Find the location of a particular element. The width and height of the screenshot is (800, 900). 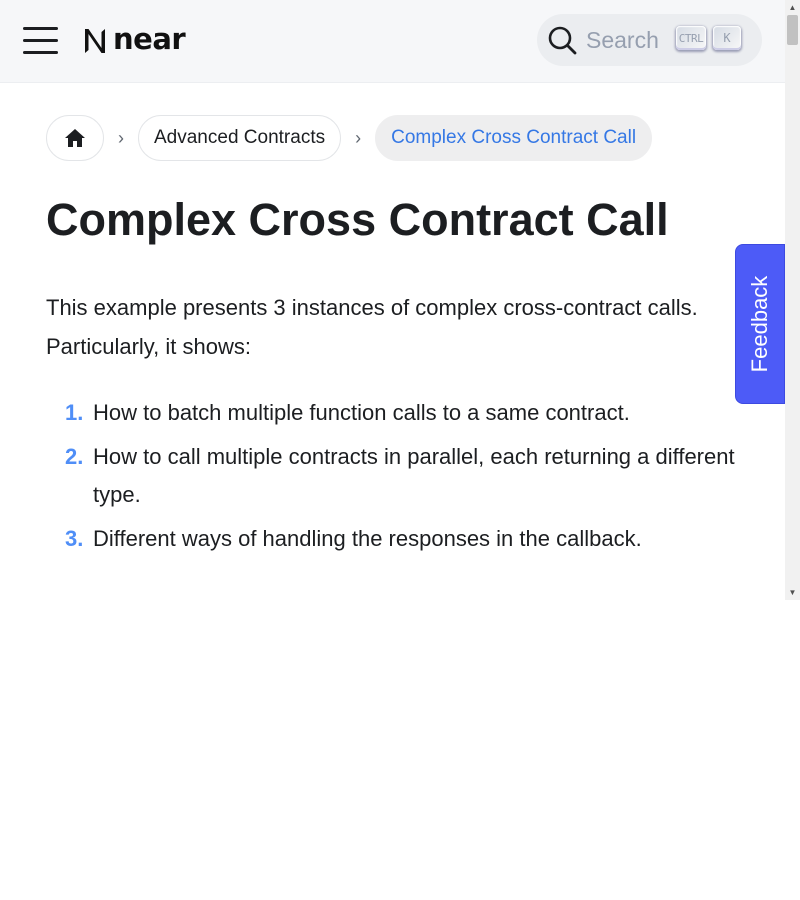

list-number: 3. is located at coordinates (74, 538).